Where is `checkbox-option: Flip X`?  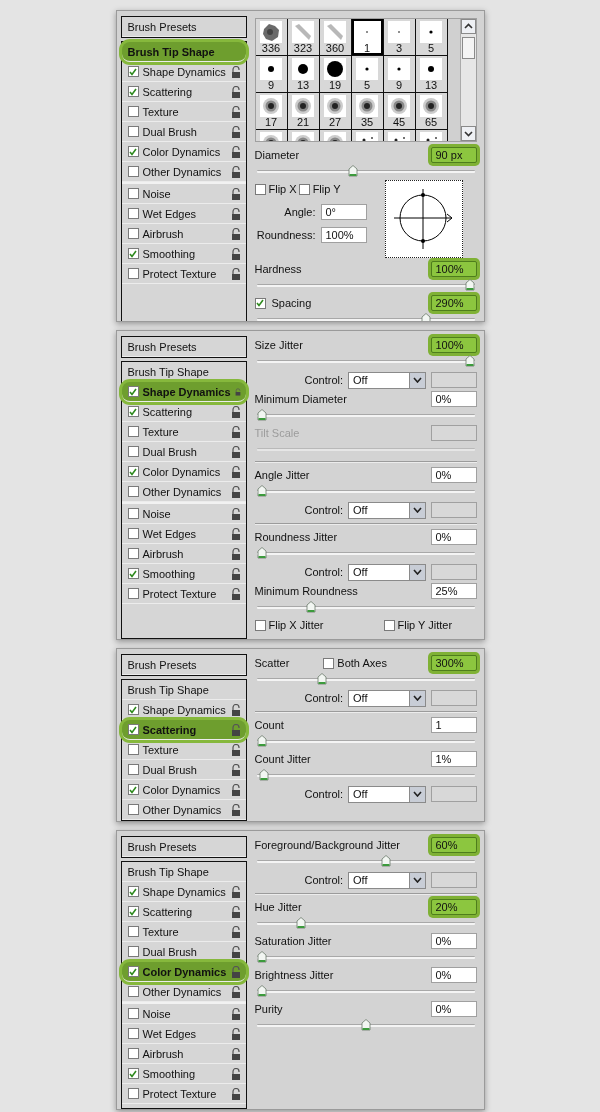
checkbox-option: Flip X is located at coordinates (275, 189).